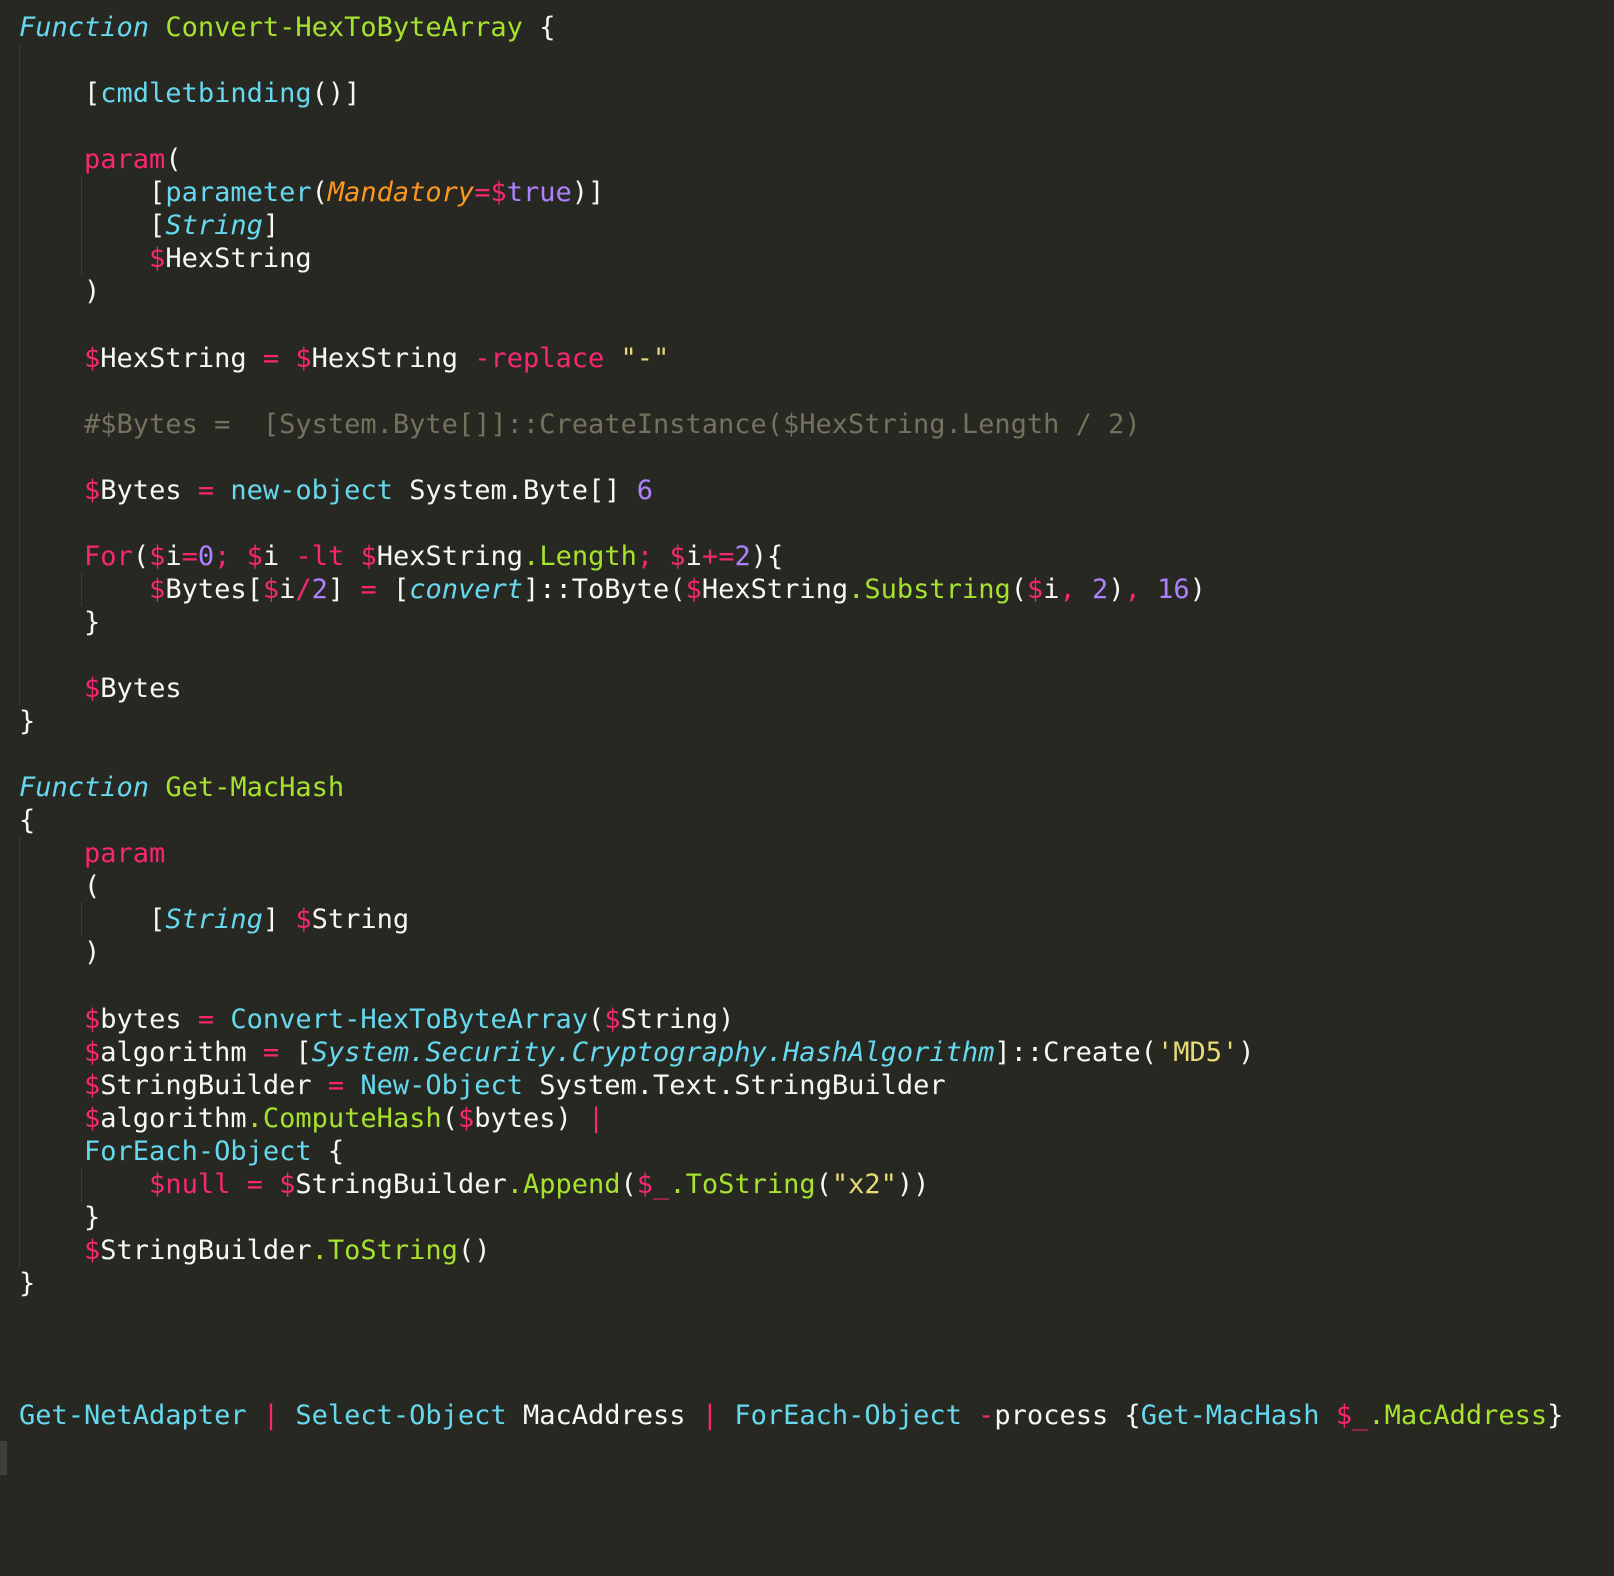 This screenshot has height=1576, width=1614. I want to click on code-token: StringBuilder, so click(401, 1184).